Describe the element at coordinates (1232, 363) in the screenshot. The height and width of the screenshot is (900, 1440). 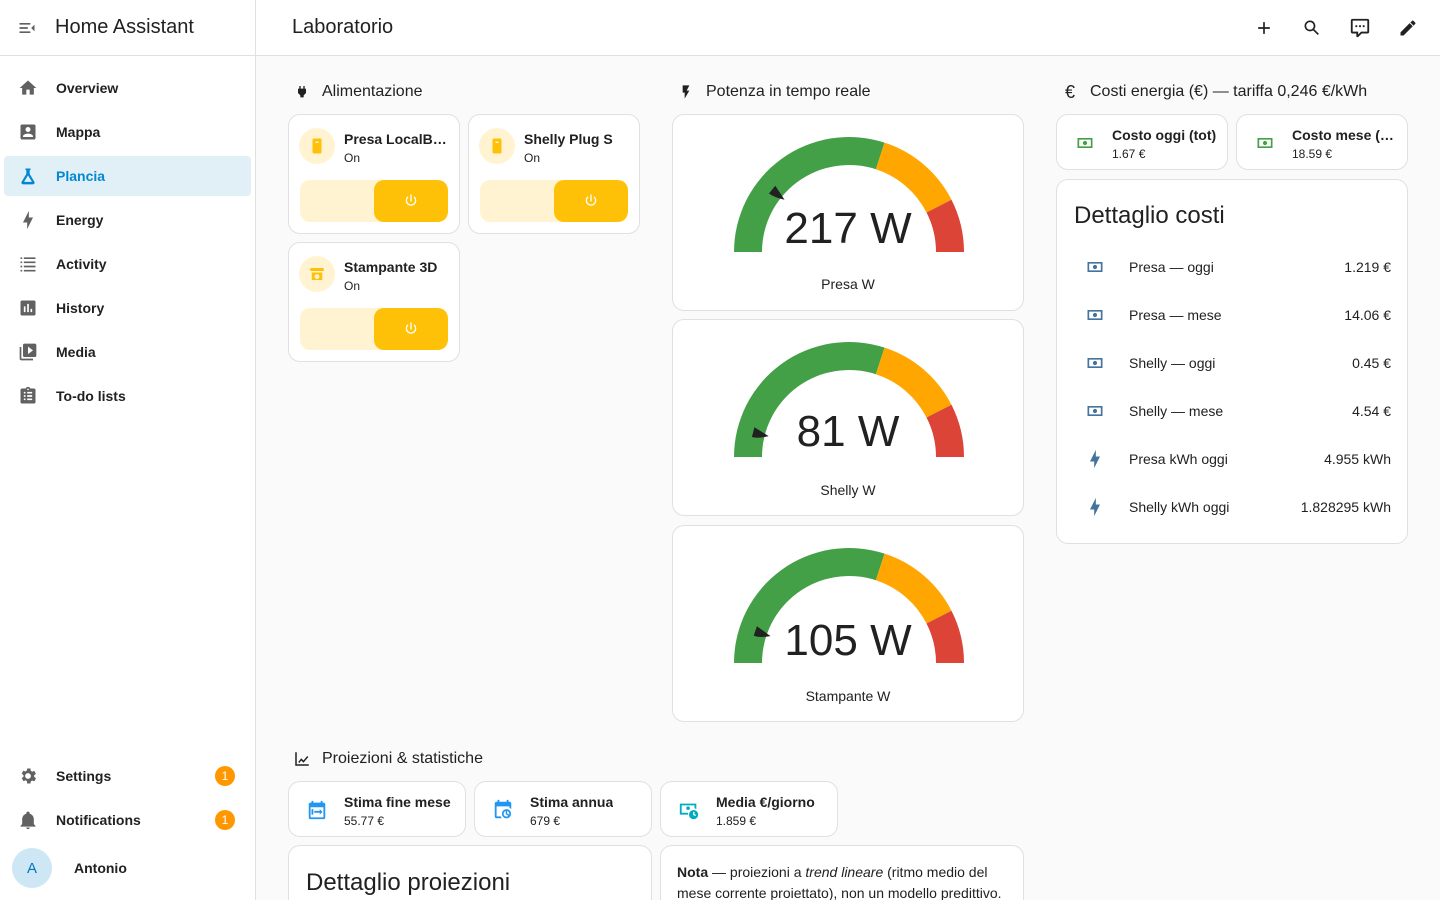
I see `entity-row: Shelly — oggi 0.45 €` at that location.